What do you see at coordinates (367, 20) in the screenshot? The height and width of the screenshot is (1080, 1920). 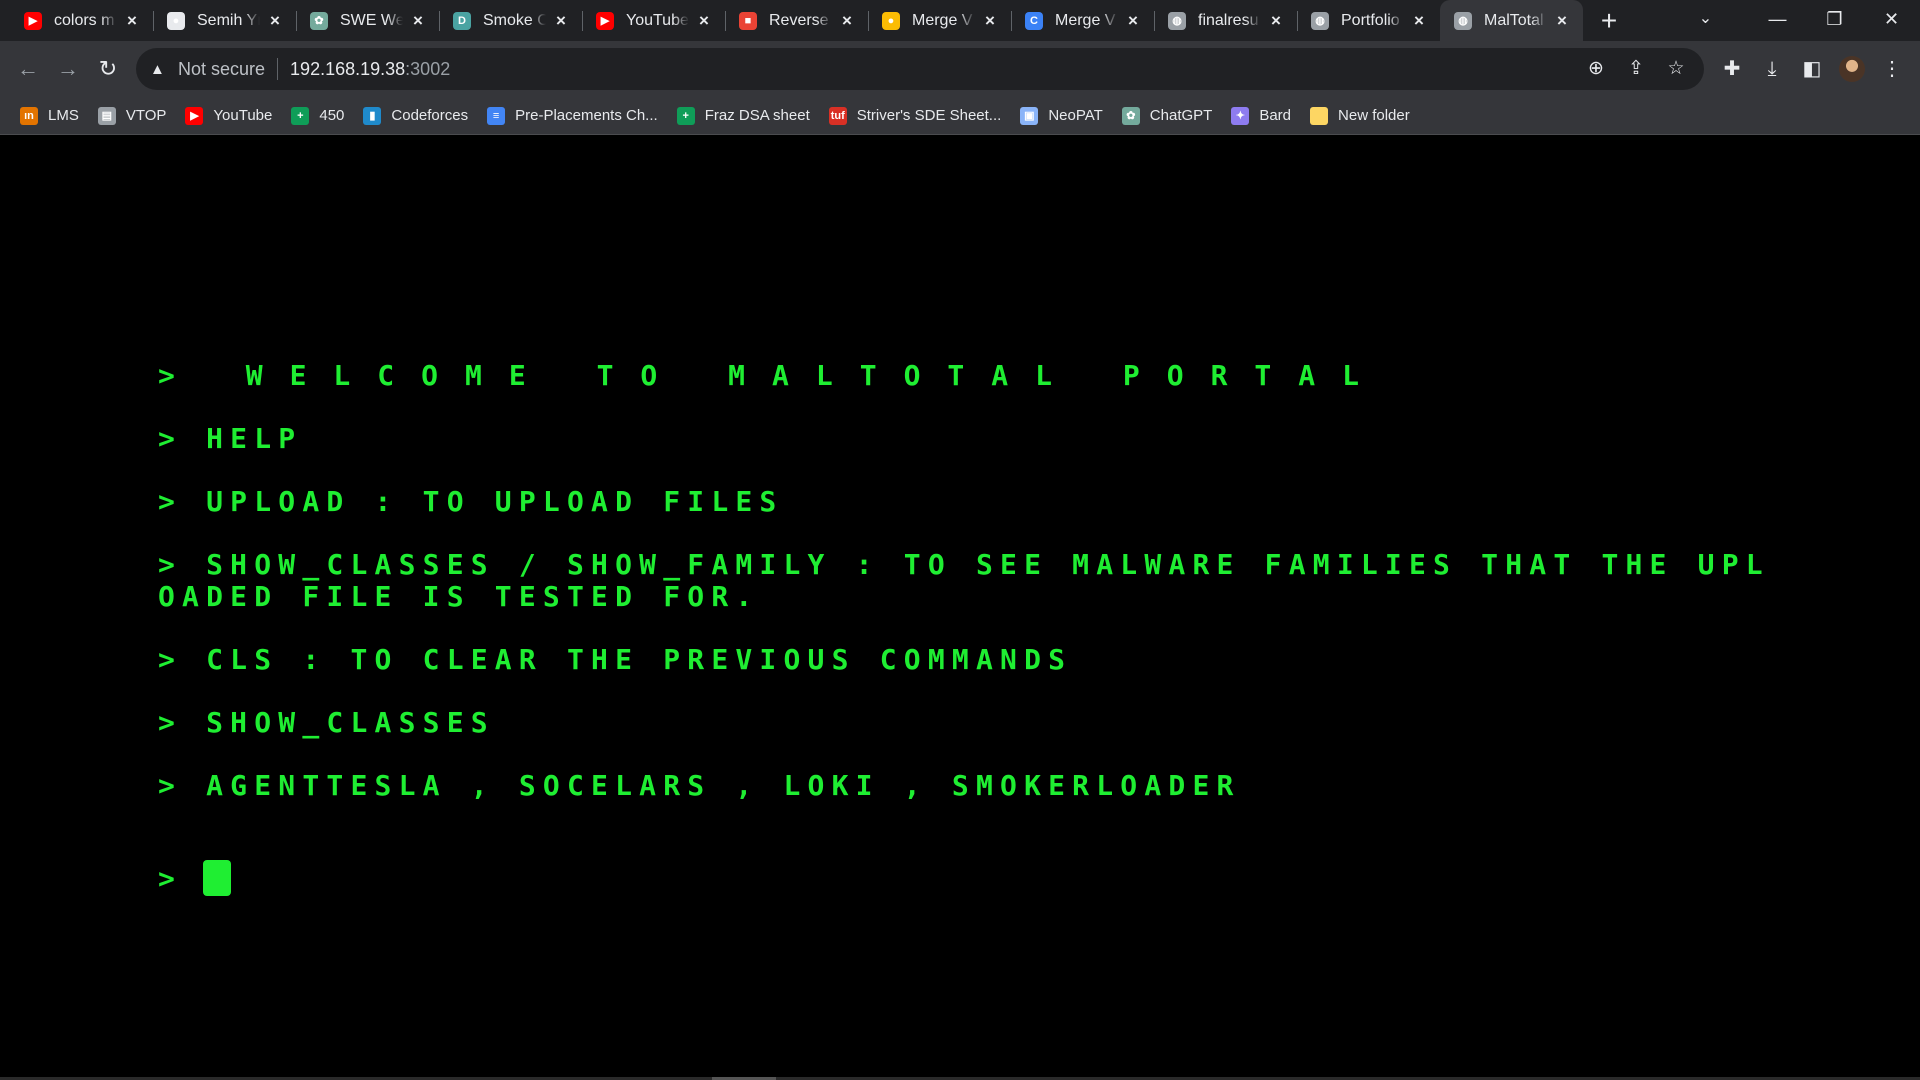 I see `tab-2: ✿ SWE Wel ×` at bounding box center [367, 20].